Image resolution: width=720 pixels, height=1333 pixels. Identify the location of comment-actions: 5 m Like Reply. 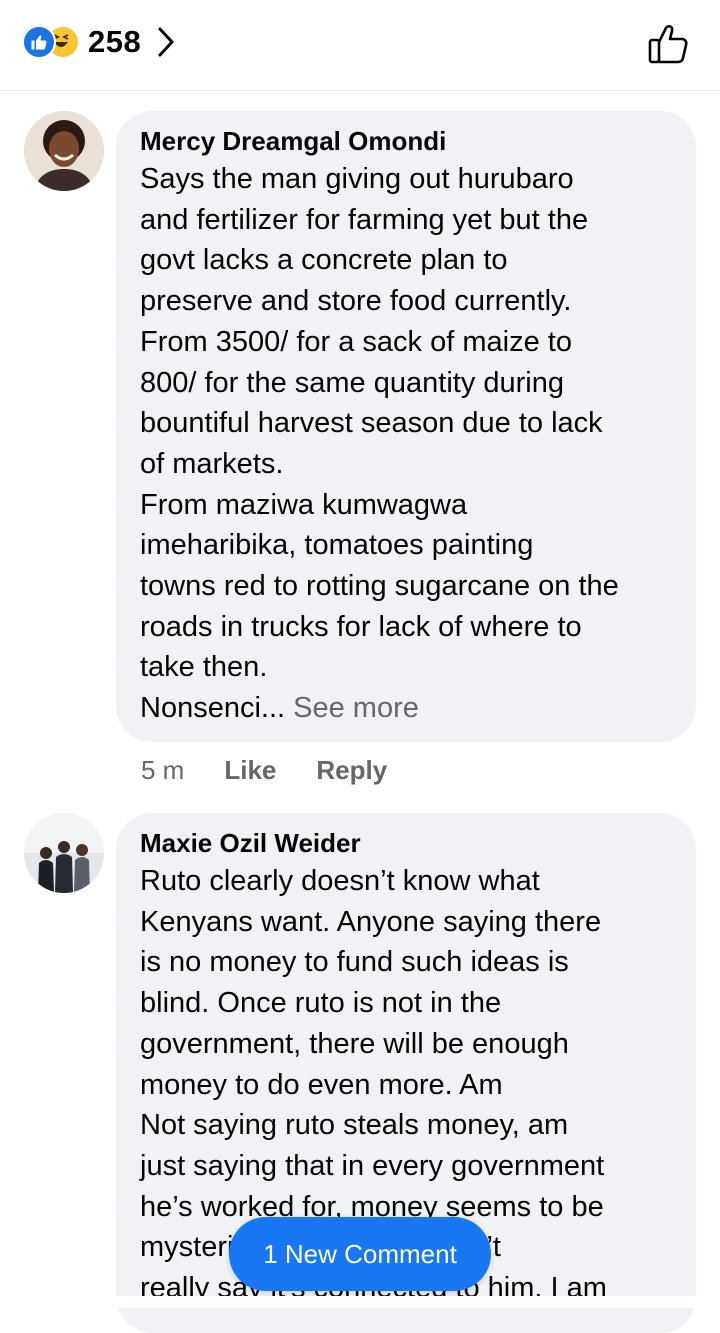
(284, 770).